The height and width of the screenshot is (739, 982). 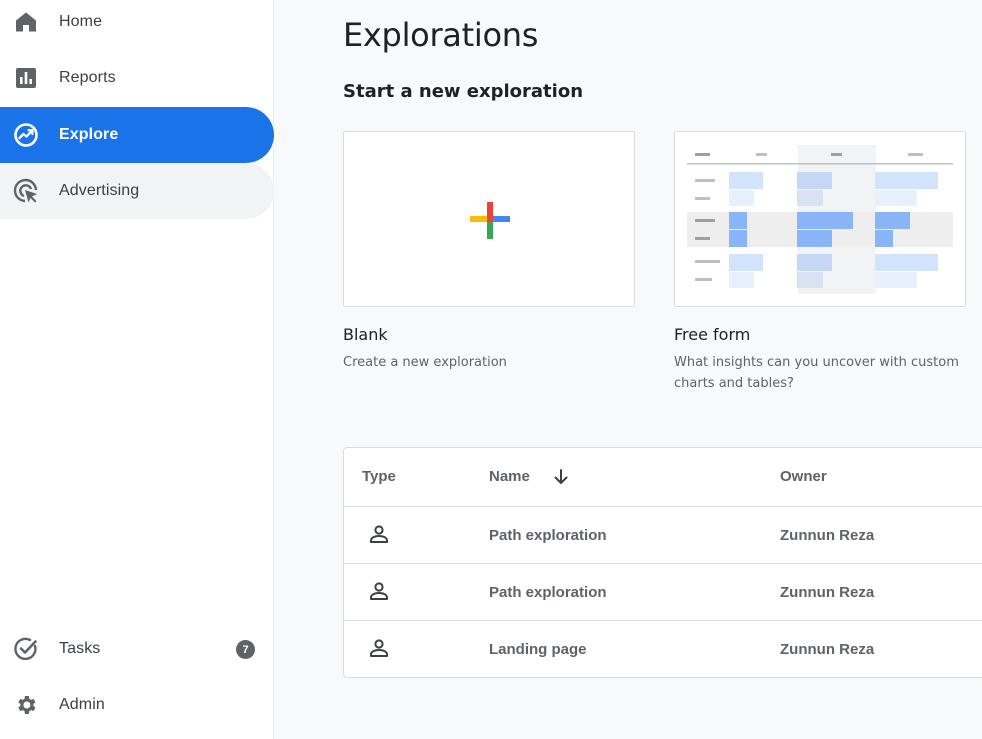 What do you see at coordinates (803, 476) in the screenshot?
I see `column-header-owner: Owner` at bounding box center [803, 476].